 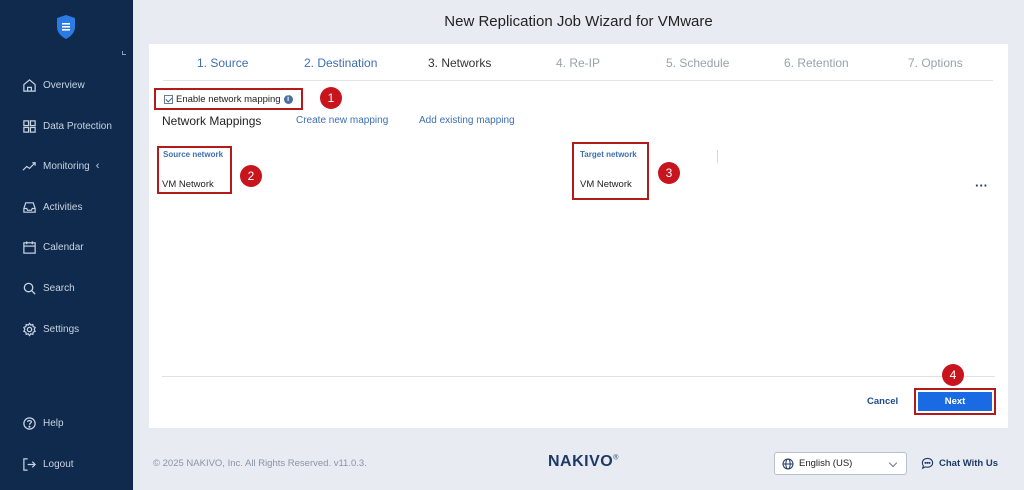 I want to click on help-icon, so click(x=29, y=423).